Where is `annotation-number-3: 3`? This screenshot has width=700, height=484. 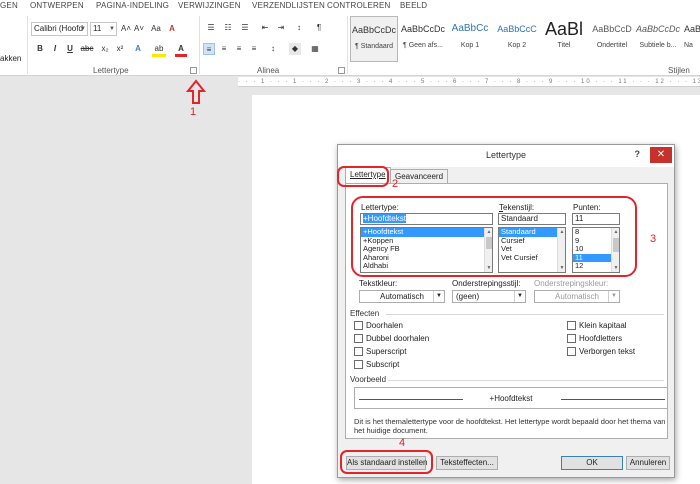 annotation-number-3: 3 is located at coordinates (653, 239).